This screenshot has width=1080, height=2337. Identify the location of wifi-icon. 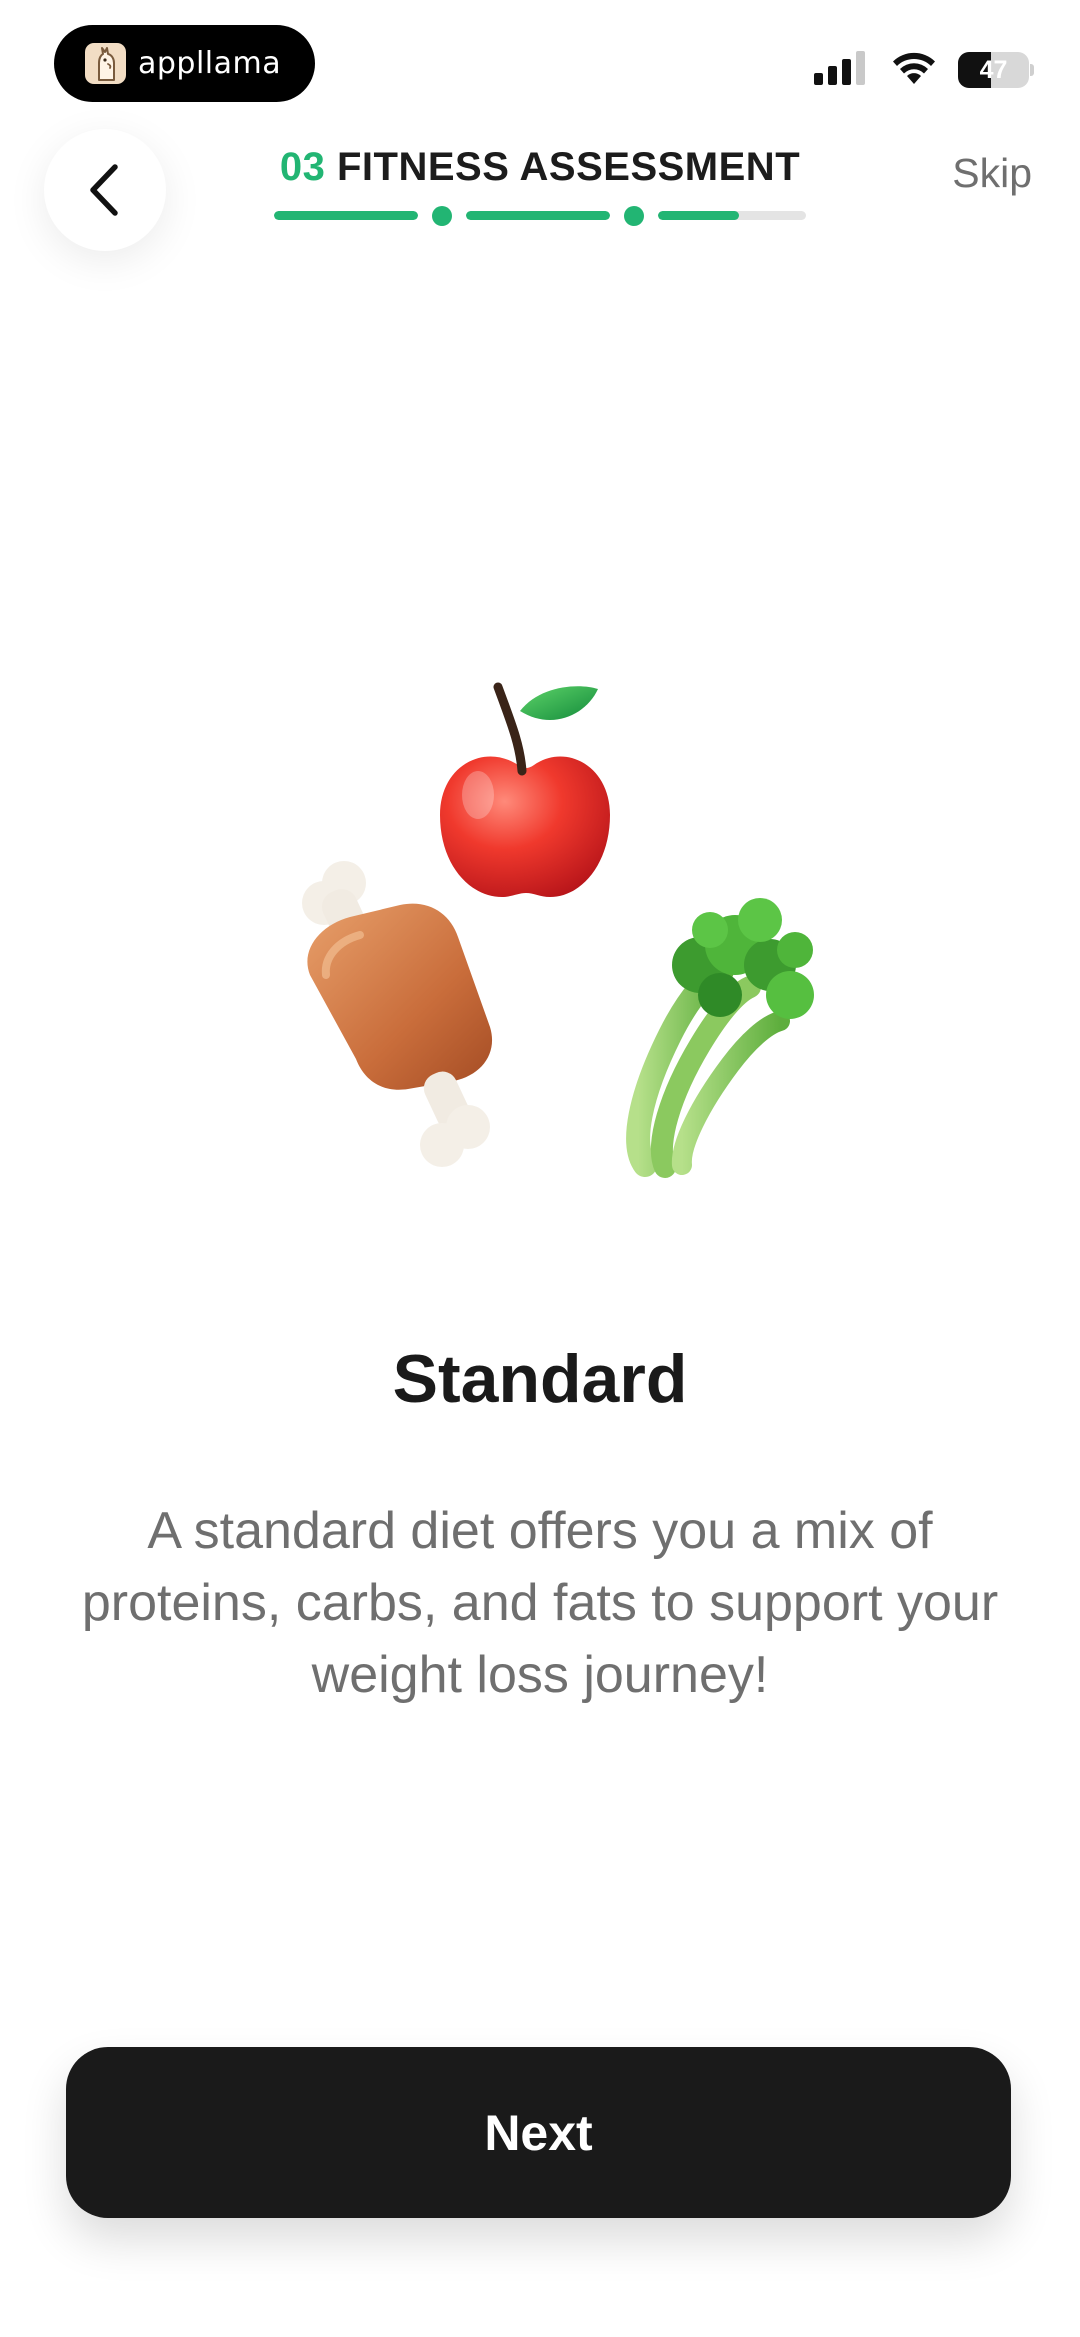
(914, 70).